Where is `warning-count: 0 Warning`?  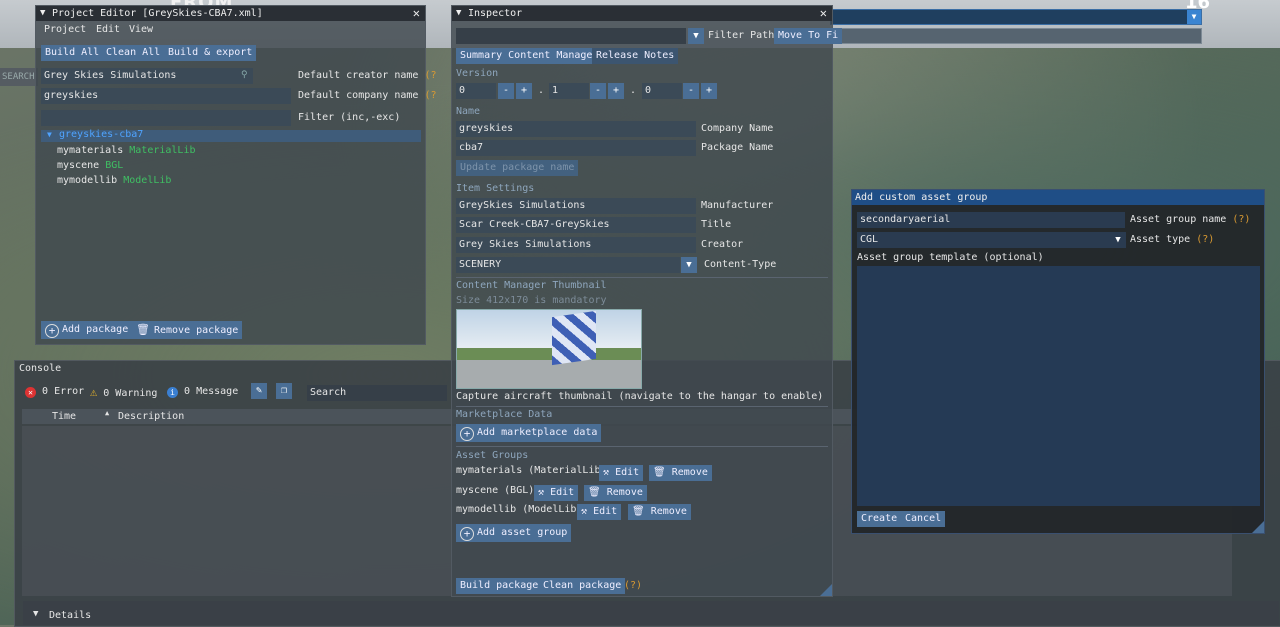 warning-count: 0 Warning is located at coordinates (130, 393).